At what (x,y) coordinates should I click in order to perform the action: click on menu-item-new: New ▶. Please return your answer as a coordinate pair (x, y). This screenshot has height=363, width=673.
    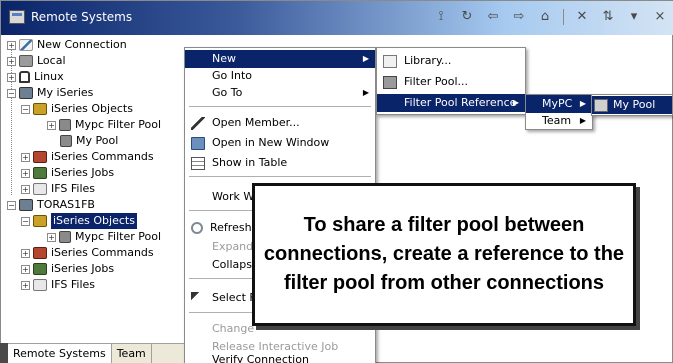
    Looking at the image, I should click on (280, 59).